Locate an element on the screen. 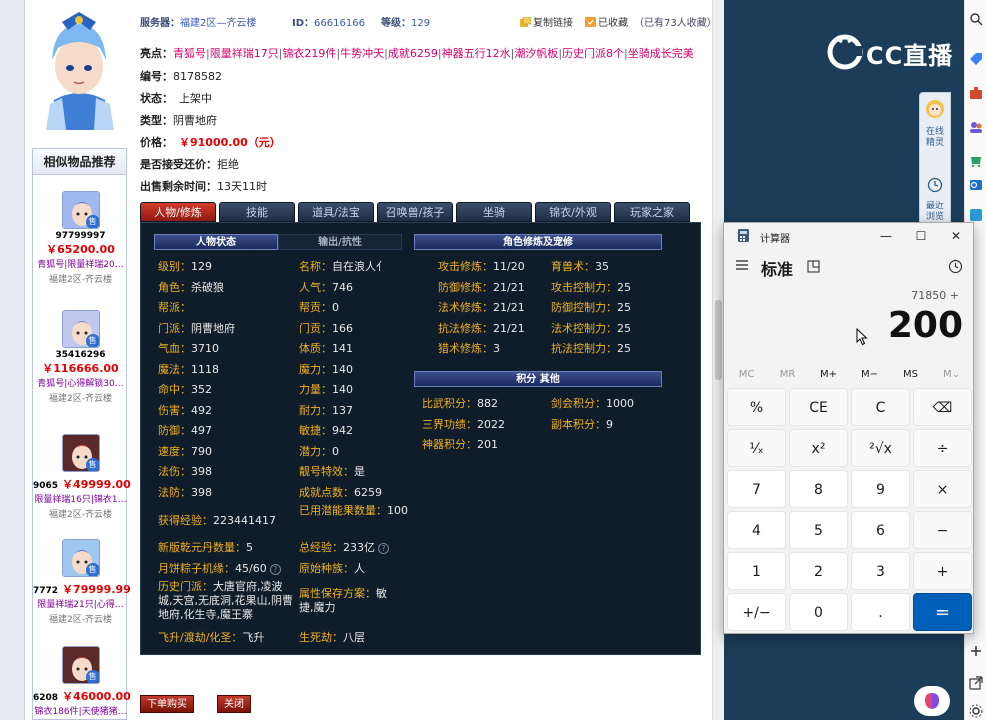 The width and height of the screenshot is (986, 720). key-six: 6 is located at coordinates (880, 530).